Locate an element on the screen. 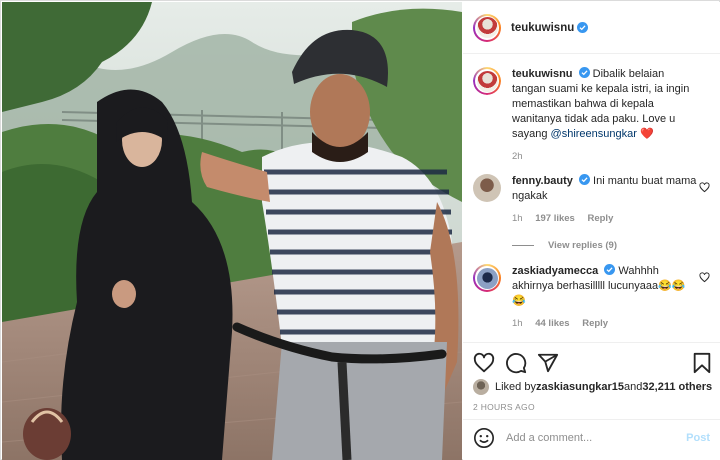 The width and height of the screenshot is (720, 460). view-replies-label: View replies (9) is located at coordinates (582, 245).